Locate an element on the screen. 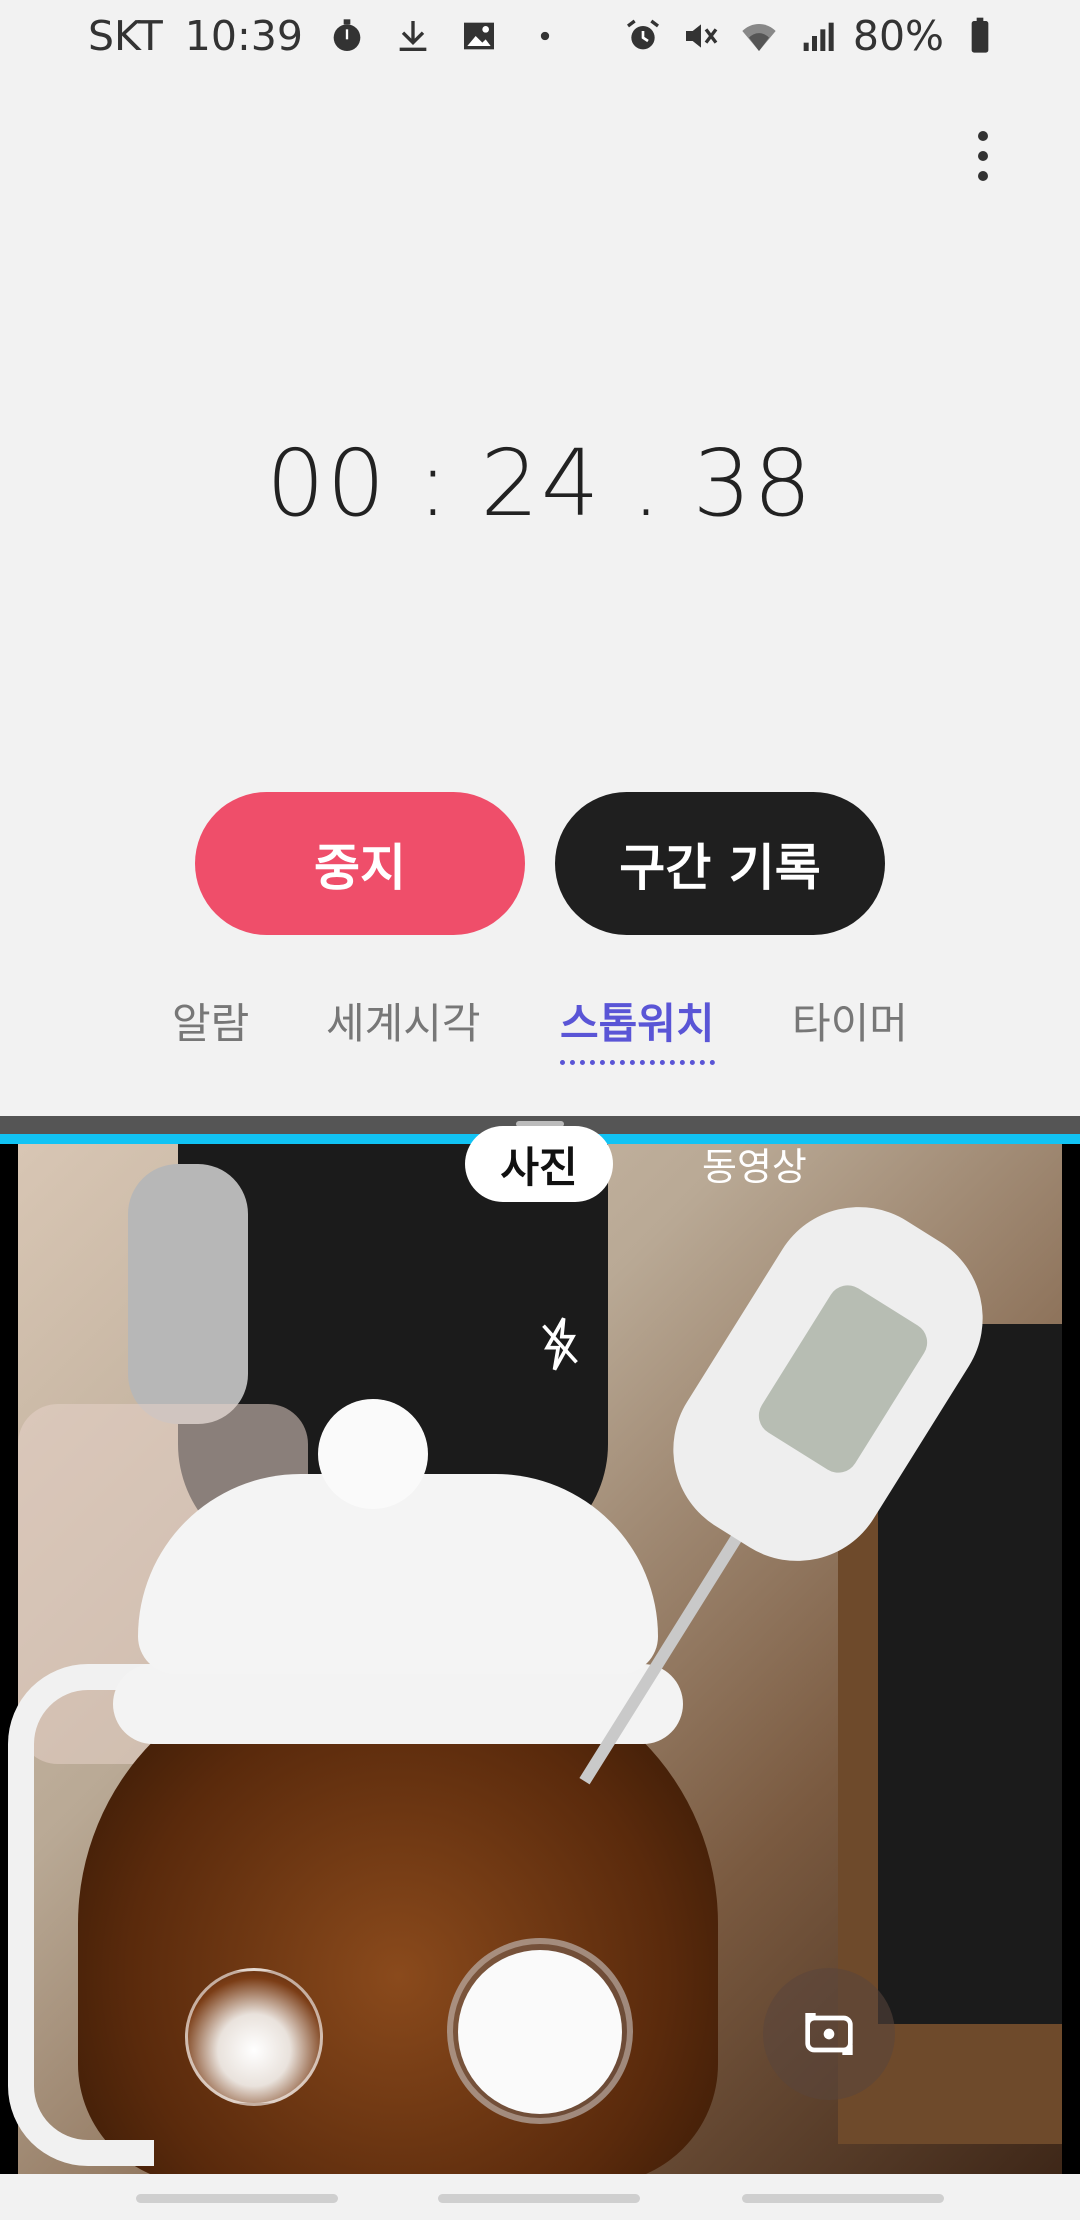 Image resolution: width=1080 pixels, height=2220 pixels. nav-pill-center is located at coordinates (539, 2198).